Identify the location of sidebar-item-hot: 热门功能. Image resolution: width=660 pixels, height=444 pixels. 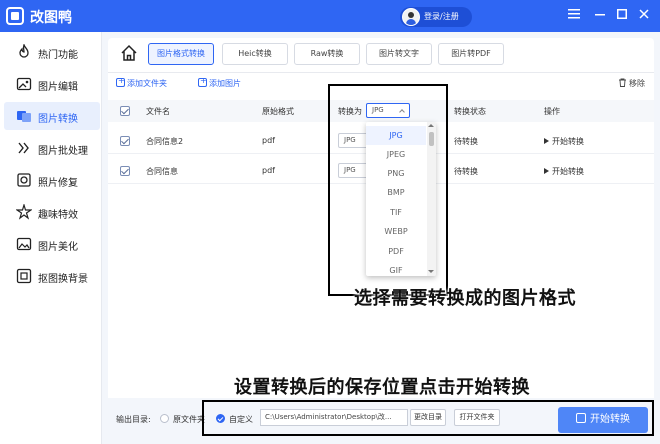
(52, 52).